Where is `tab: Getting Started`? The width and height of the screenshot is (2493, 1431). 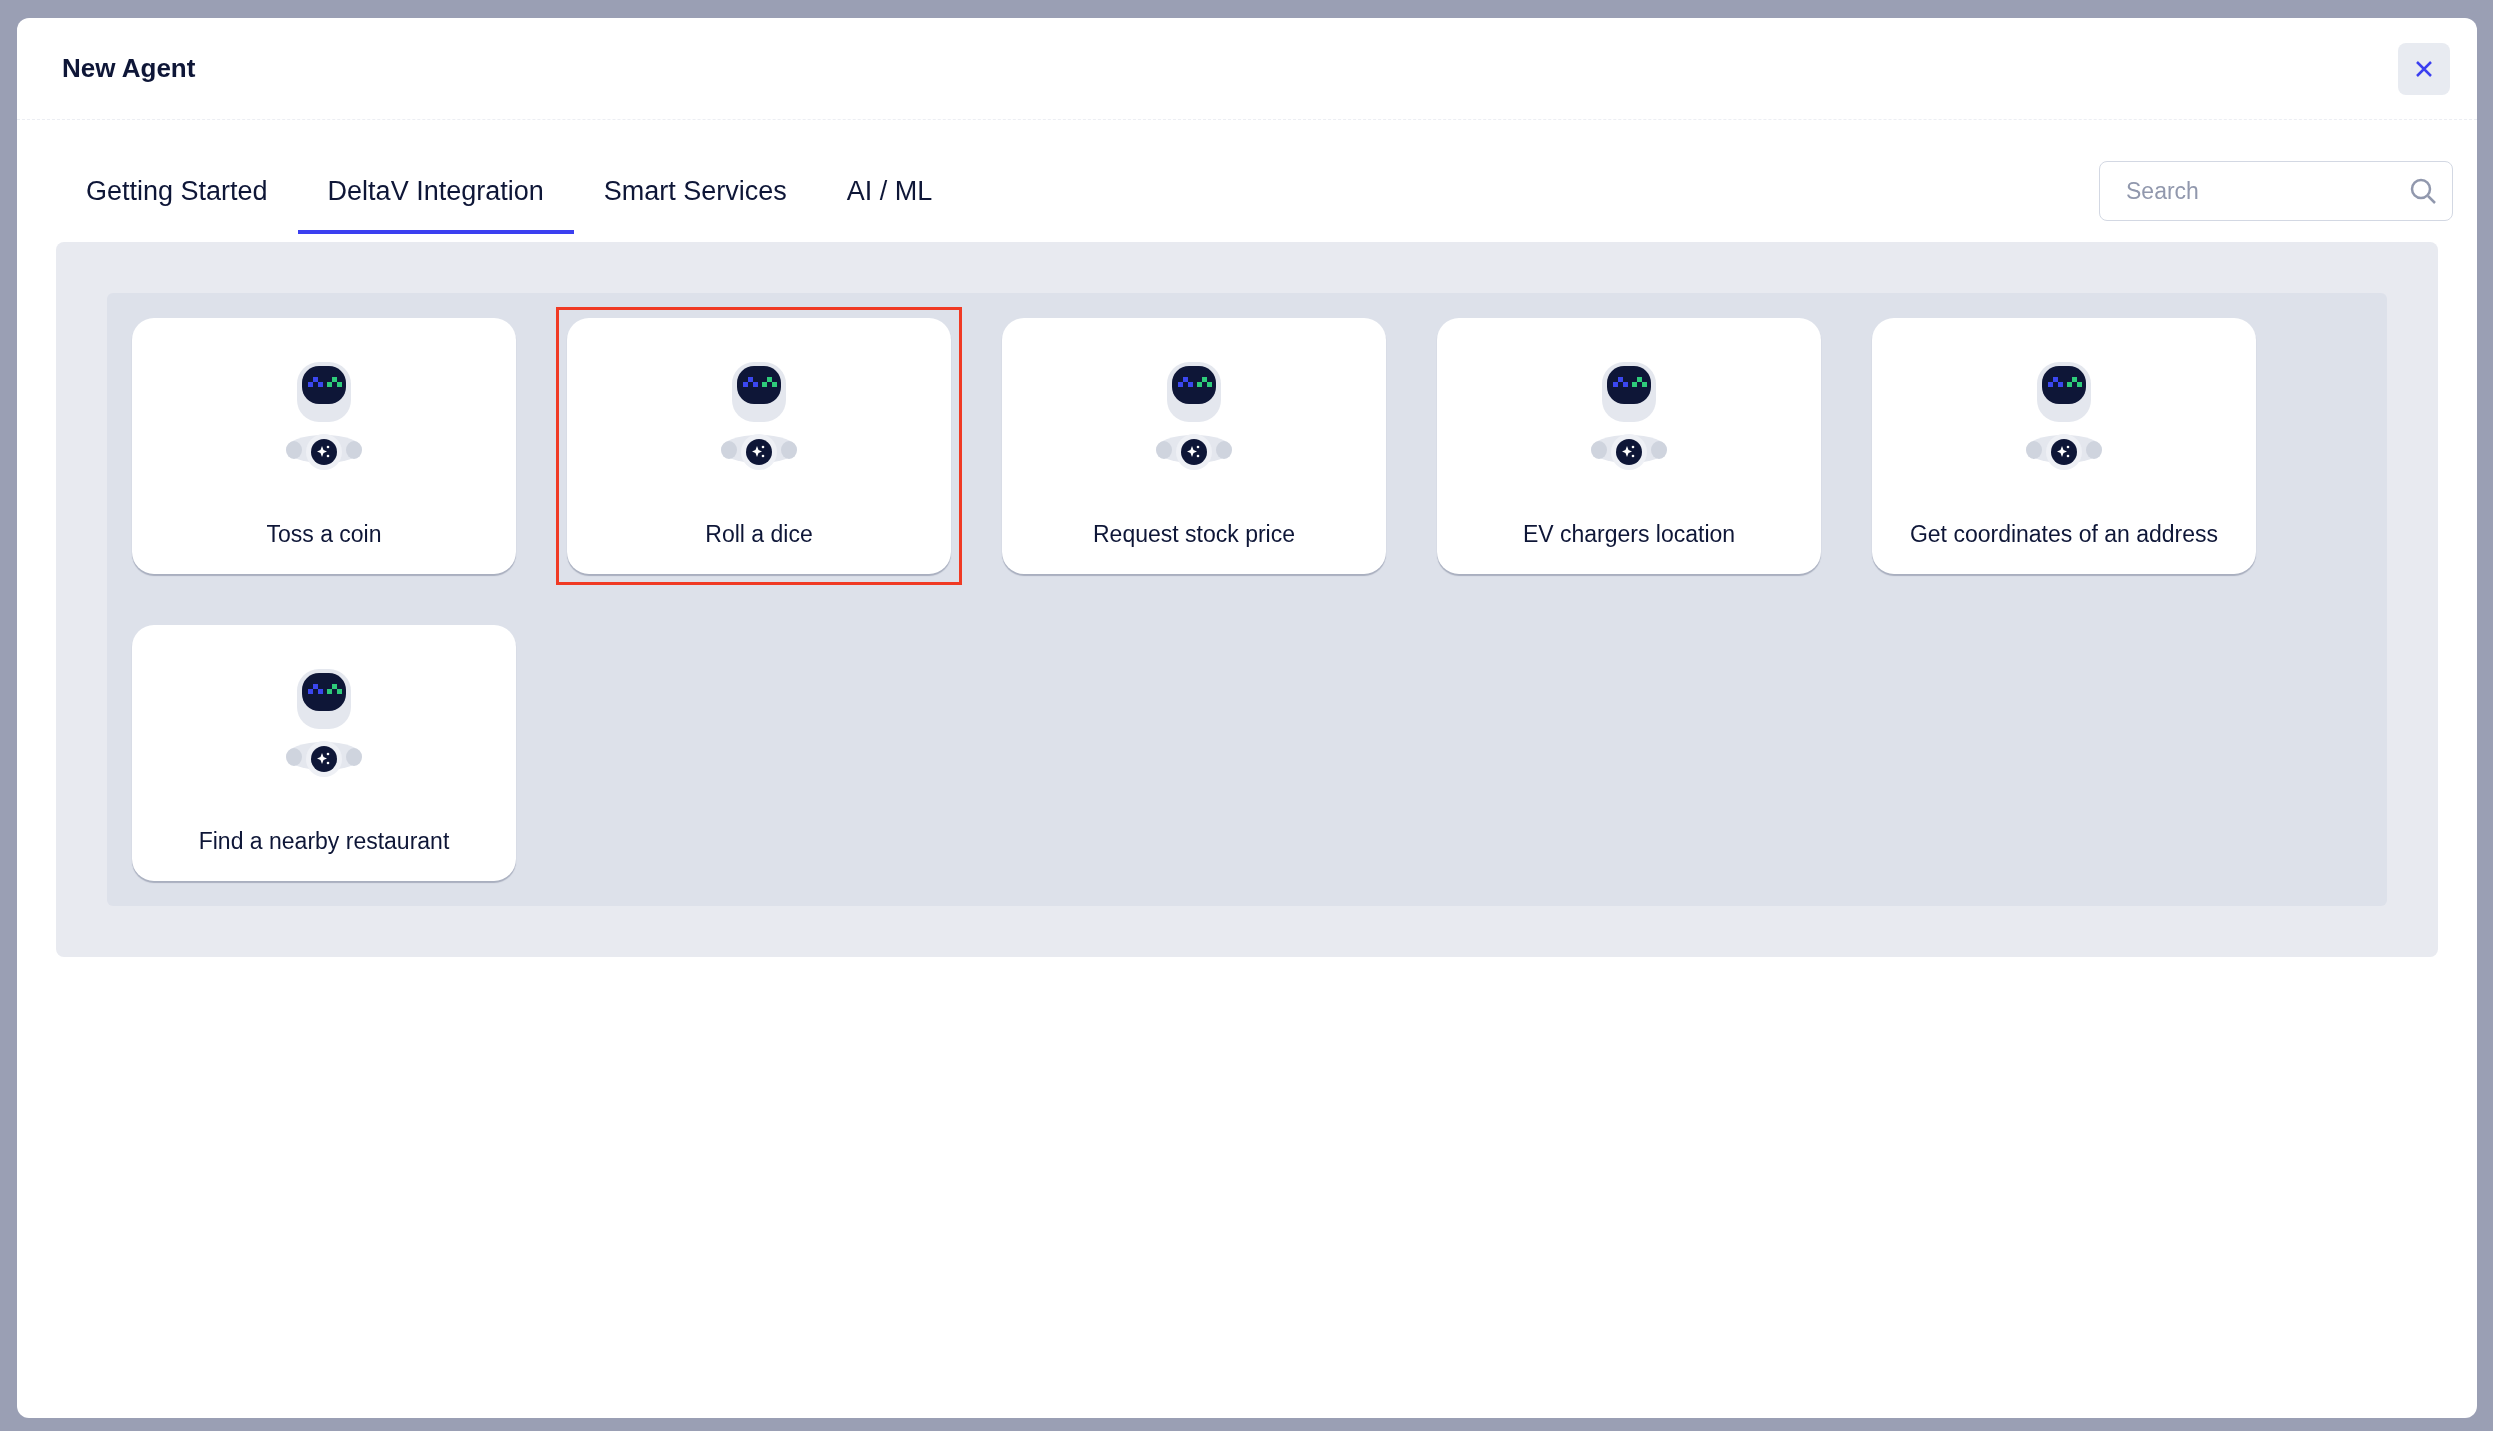
tab: Getting Started is located at coordinates (177, 193).